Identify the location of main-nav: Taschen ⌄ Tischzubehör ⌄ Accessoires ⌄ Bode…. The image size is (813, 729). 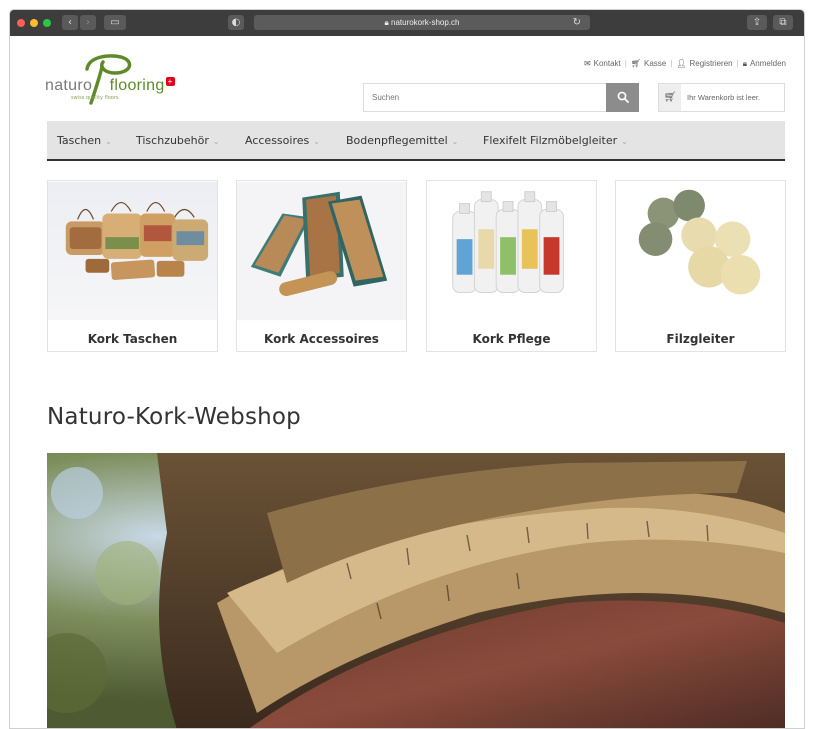
(416, 141).